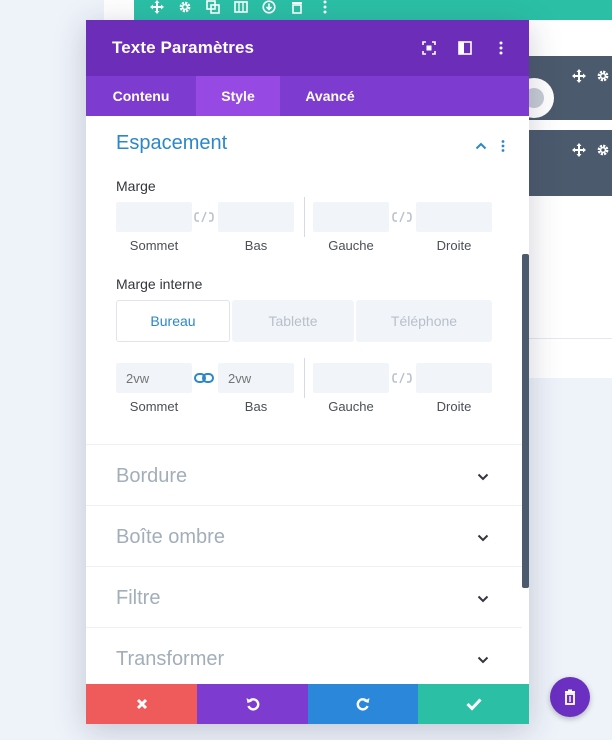 This screenshot has width=612, height=740. Describe the element at coordinates (256, 245) in the screenshot. I see `margin-bottom-label: Bas` at that location.